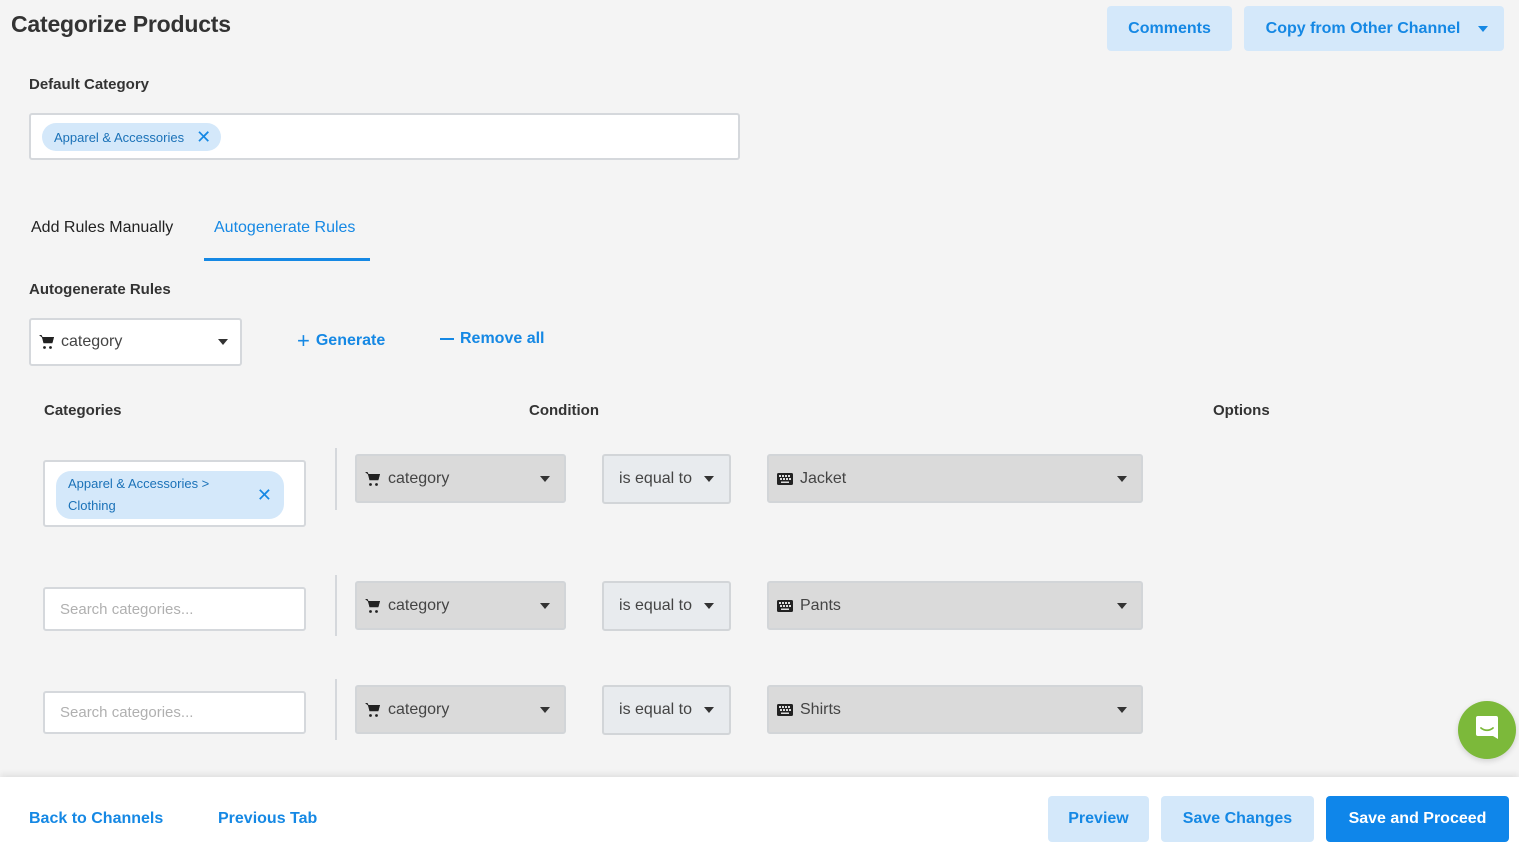  I want to click on plus-icon: +, so click(303, 340).